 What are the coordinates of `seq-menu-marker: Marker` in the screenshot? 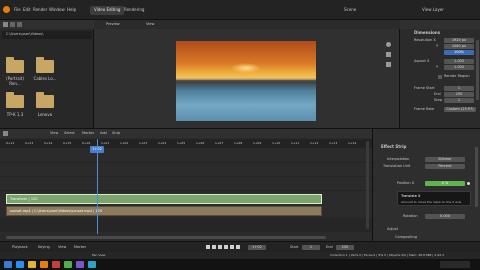 It's located at (88, 133).